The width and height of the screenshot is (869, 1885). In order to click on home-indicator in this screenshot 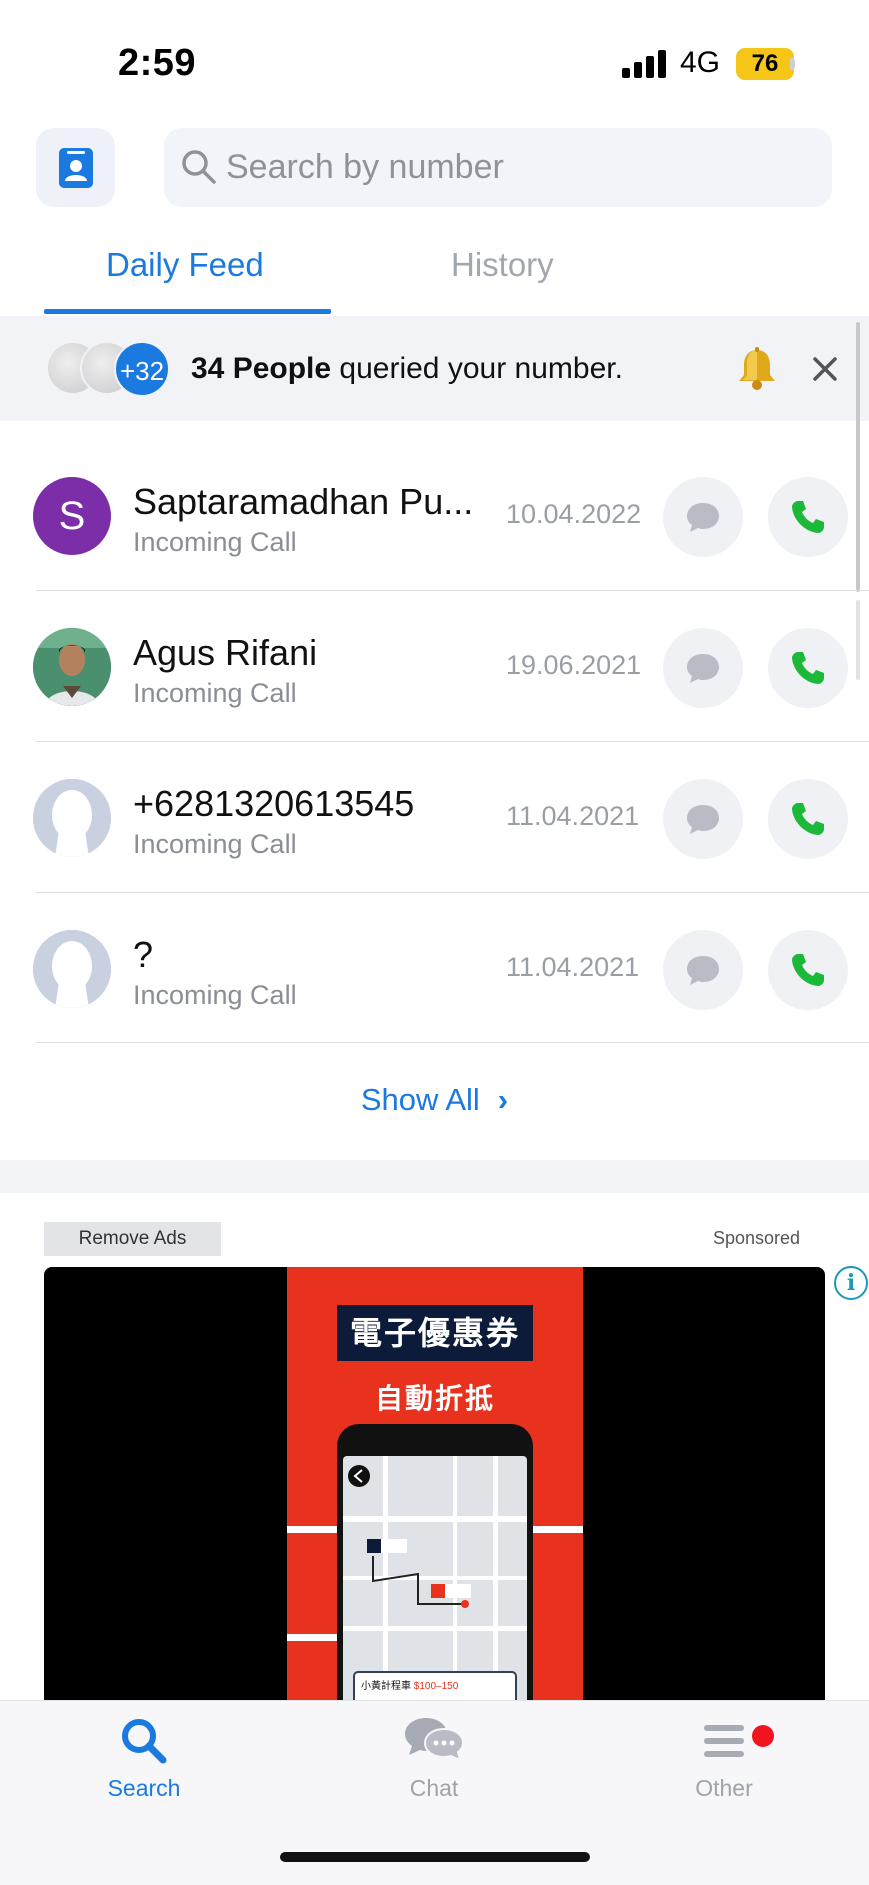, I will do `click(435, 1857)`.